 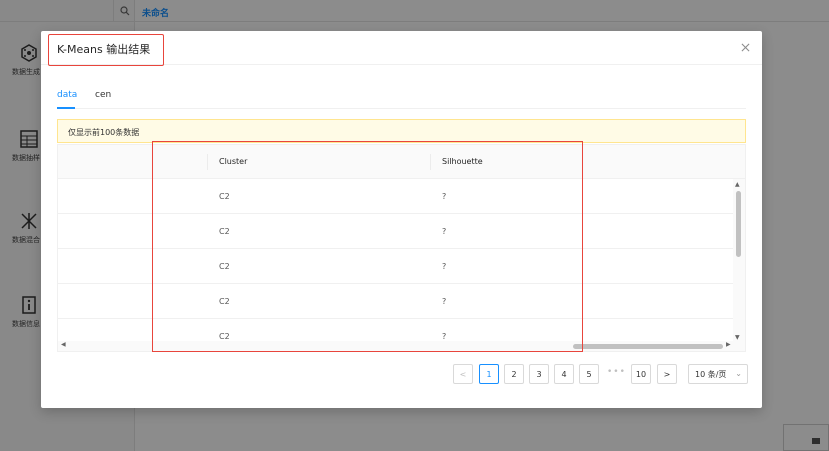 I want to click on page-button-10: 10, so click(x=641, y=374).